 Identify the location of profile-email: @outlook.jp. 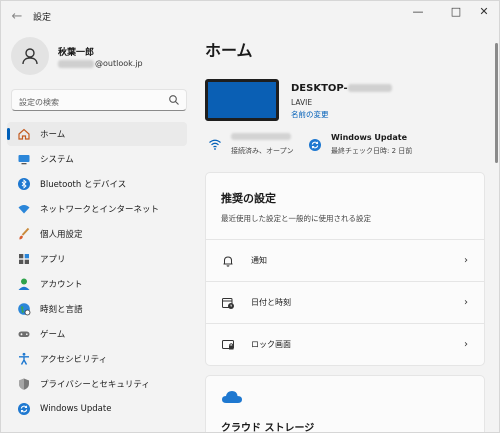
(100, 63).